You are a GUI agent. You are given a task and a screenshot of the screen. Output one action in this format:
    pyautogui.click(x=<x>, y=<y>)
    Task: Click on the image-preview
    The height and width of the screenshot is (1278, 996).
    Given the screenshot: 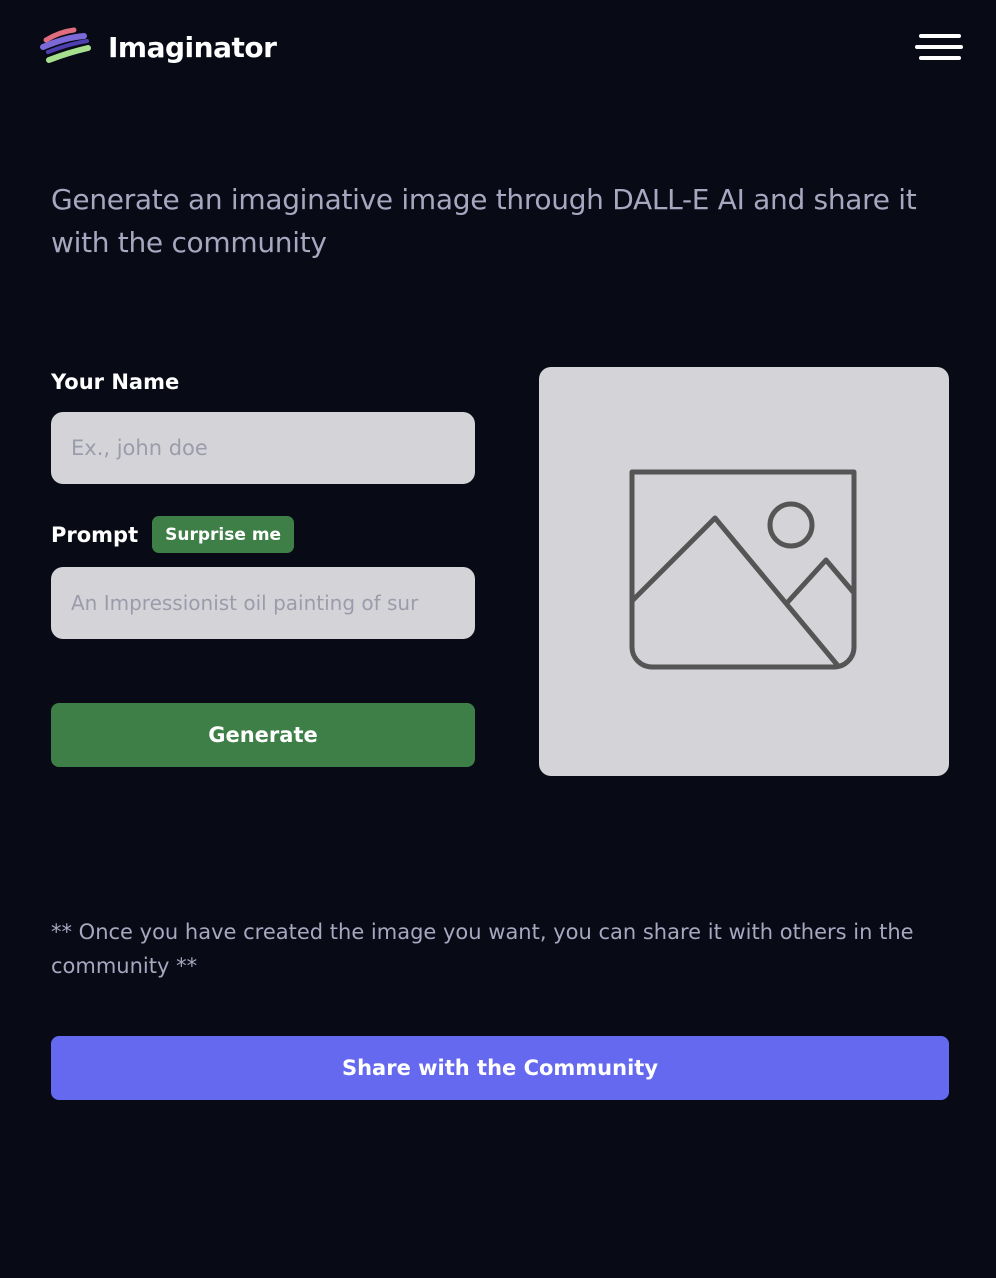 What is the action you would take?
    pyautogui.click(x=744, y=571)
    